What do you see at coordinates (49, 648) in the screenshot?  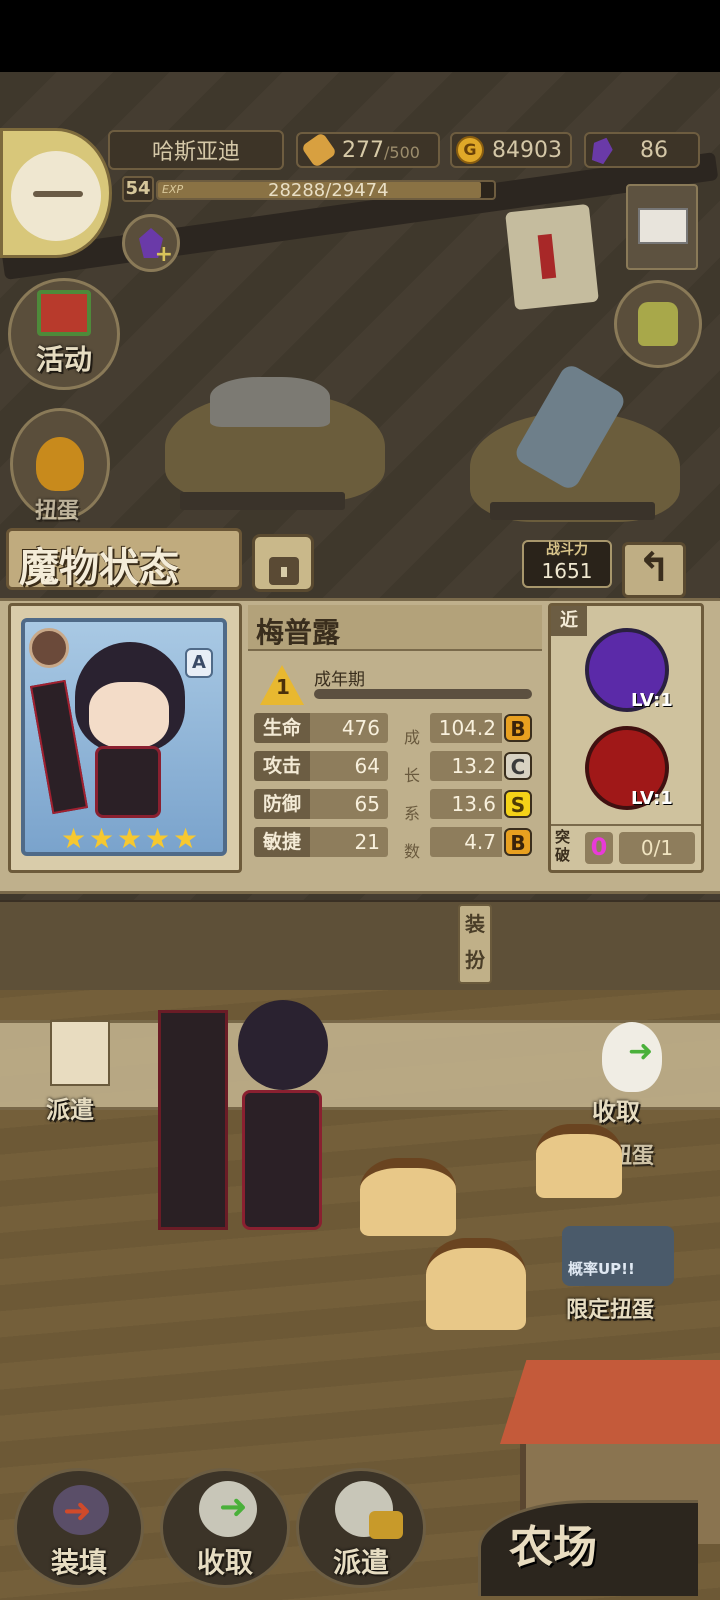 I see `type-icon` at bounding box center [49, 648].